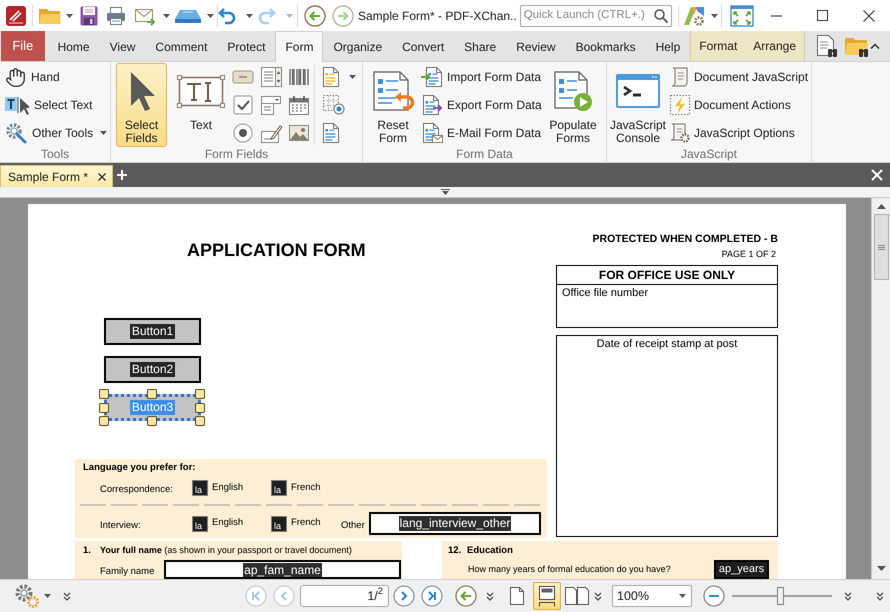  I want to click on scroll-down-icon, so click(881, 568).